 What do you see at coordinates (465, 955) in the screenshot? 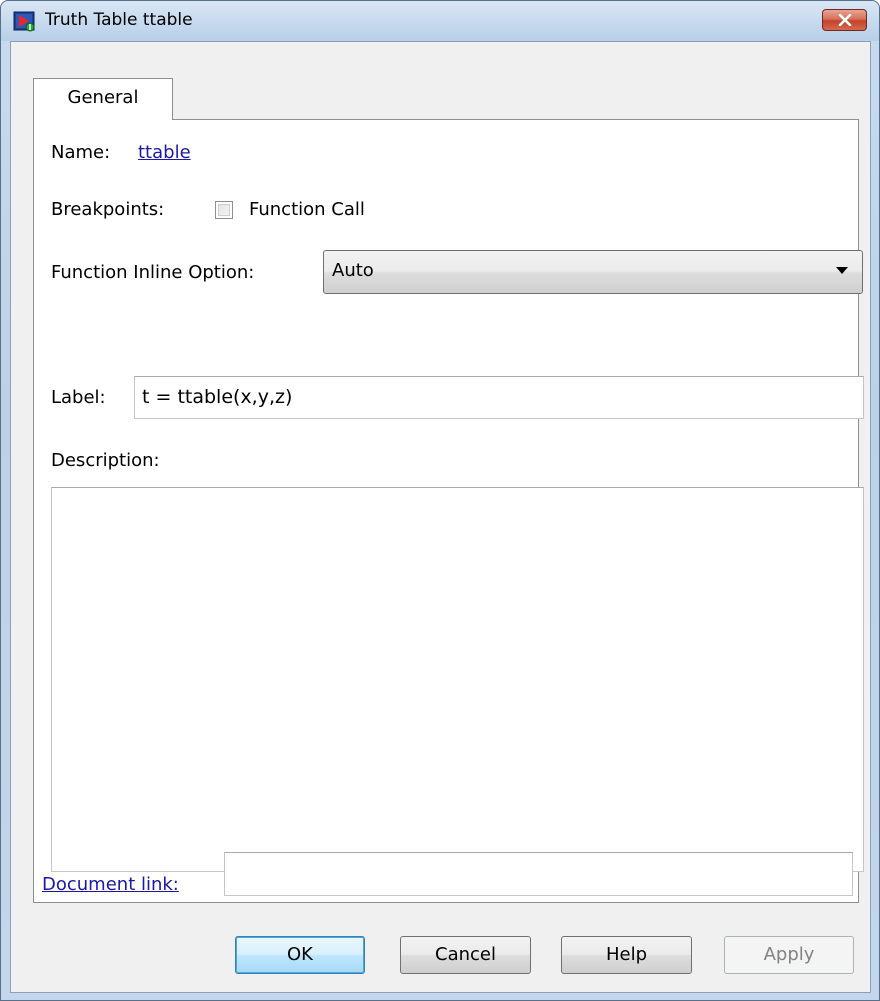
I see `cancel-button: Cancel` at bounding box center [465, 955].